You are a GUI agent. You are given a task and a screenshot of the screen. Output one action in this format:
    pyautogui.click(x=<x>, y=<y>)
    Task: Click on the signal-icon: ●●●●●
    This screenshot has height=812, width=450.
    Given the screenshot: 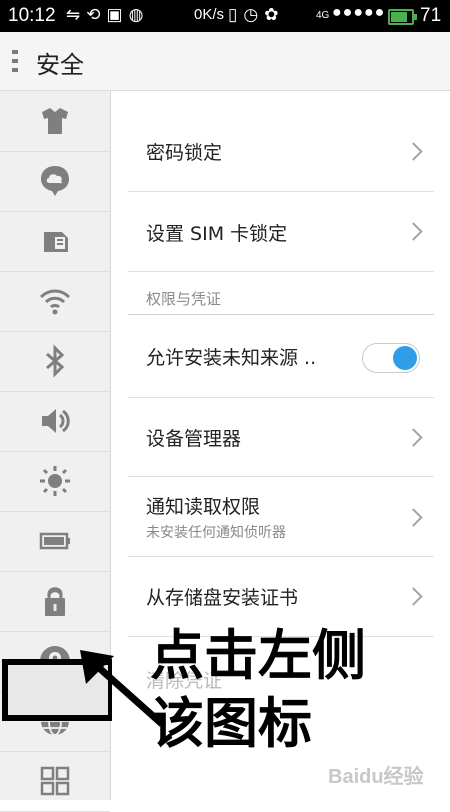 What is the action you would take?
    pyautogui.click(x=359, y=12)
    